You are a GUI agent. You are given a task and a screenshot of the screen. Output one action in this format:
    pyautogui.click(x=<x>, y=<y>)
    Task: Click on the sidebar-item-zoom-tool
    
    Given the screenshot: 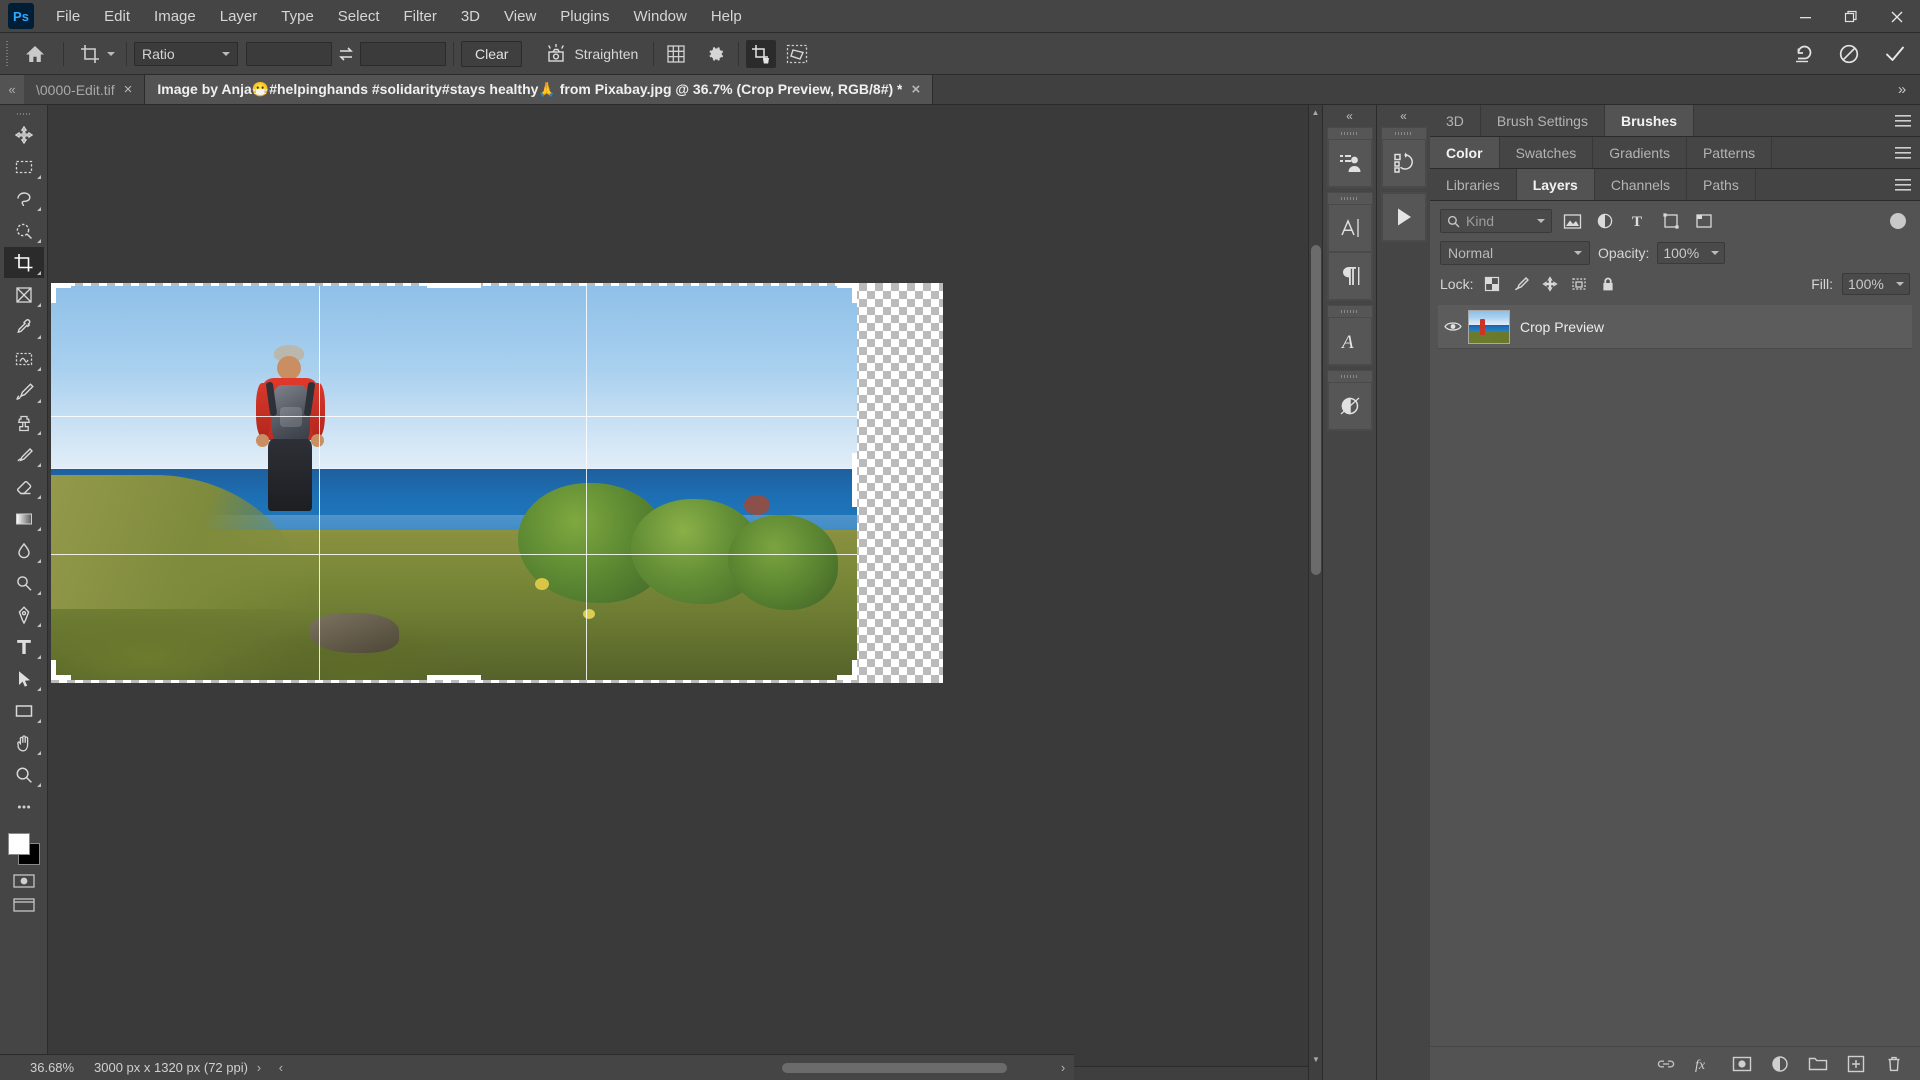 What is the action you would take?
    pyautogui.click(x=24, y=774)
    